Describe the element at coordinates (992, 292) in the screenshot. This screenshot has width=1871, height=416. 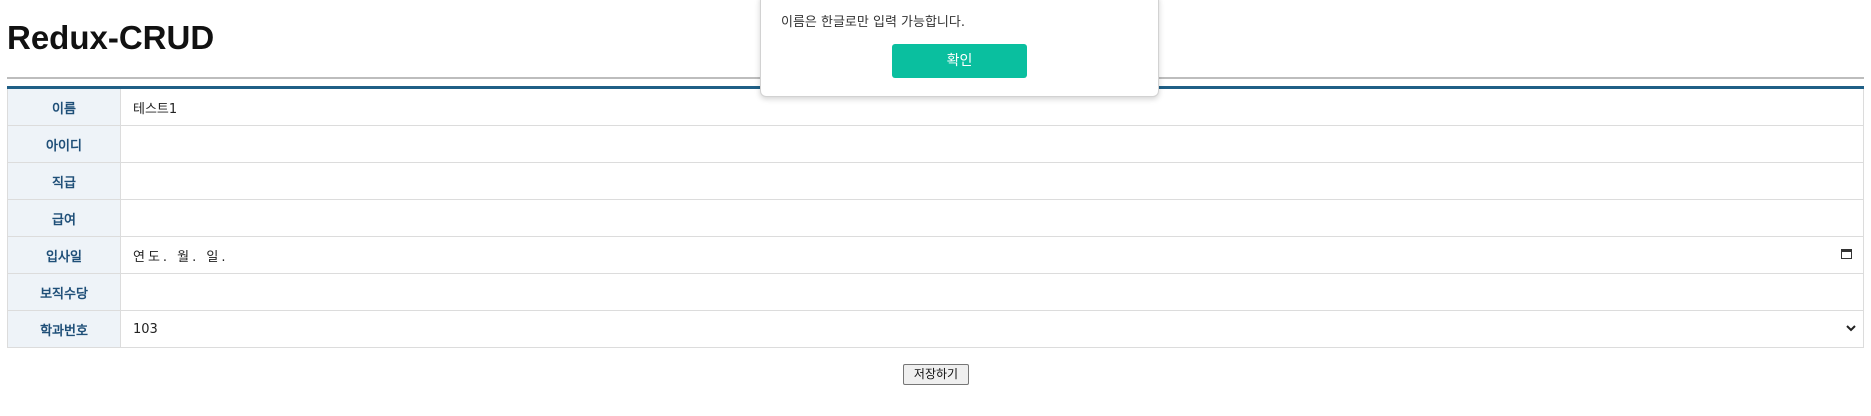
I see `allowance-field` at that location.